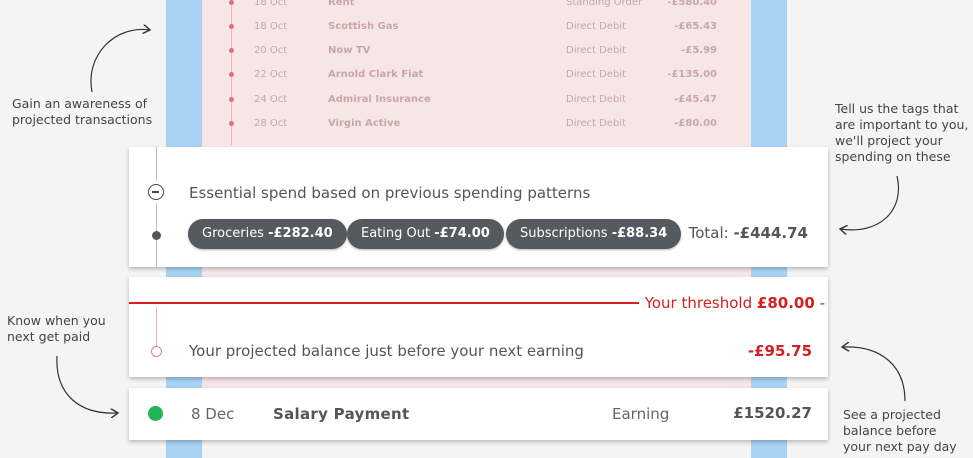 The width and height of the screenshot is (973, 458). I want to click on salary-payment-row: 8 Dec Salary Payment Earning £1520.27, so click(478, 414).